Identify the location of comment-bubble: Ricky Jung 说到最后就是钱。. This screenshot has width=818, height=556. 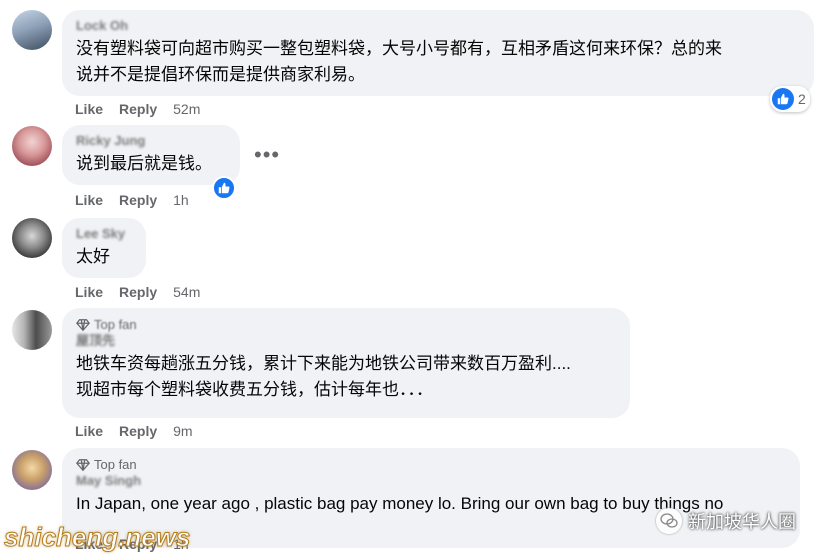
(151, 155).